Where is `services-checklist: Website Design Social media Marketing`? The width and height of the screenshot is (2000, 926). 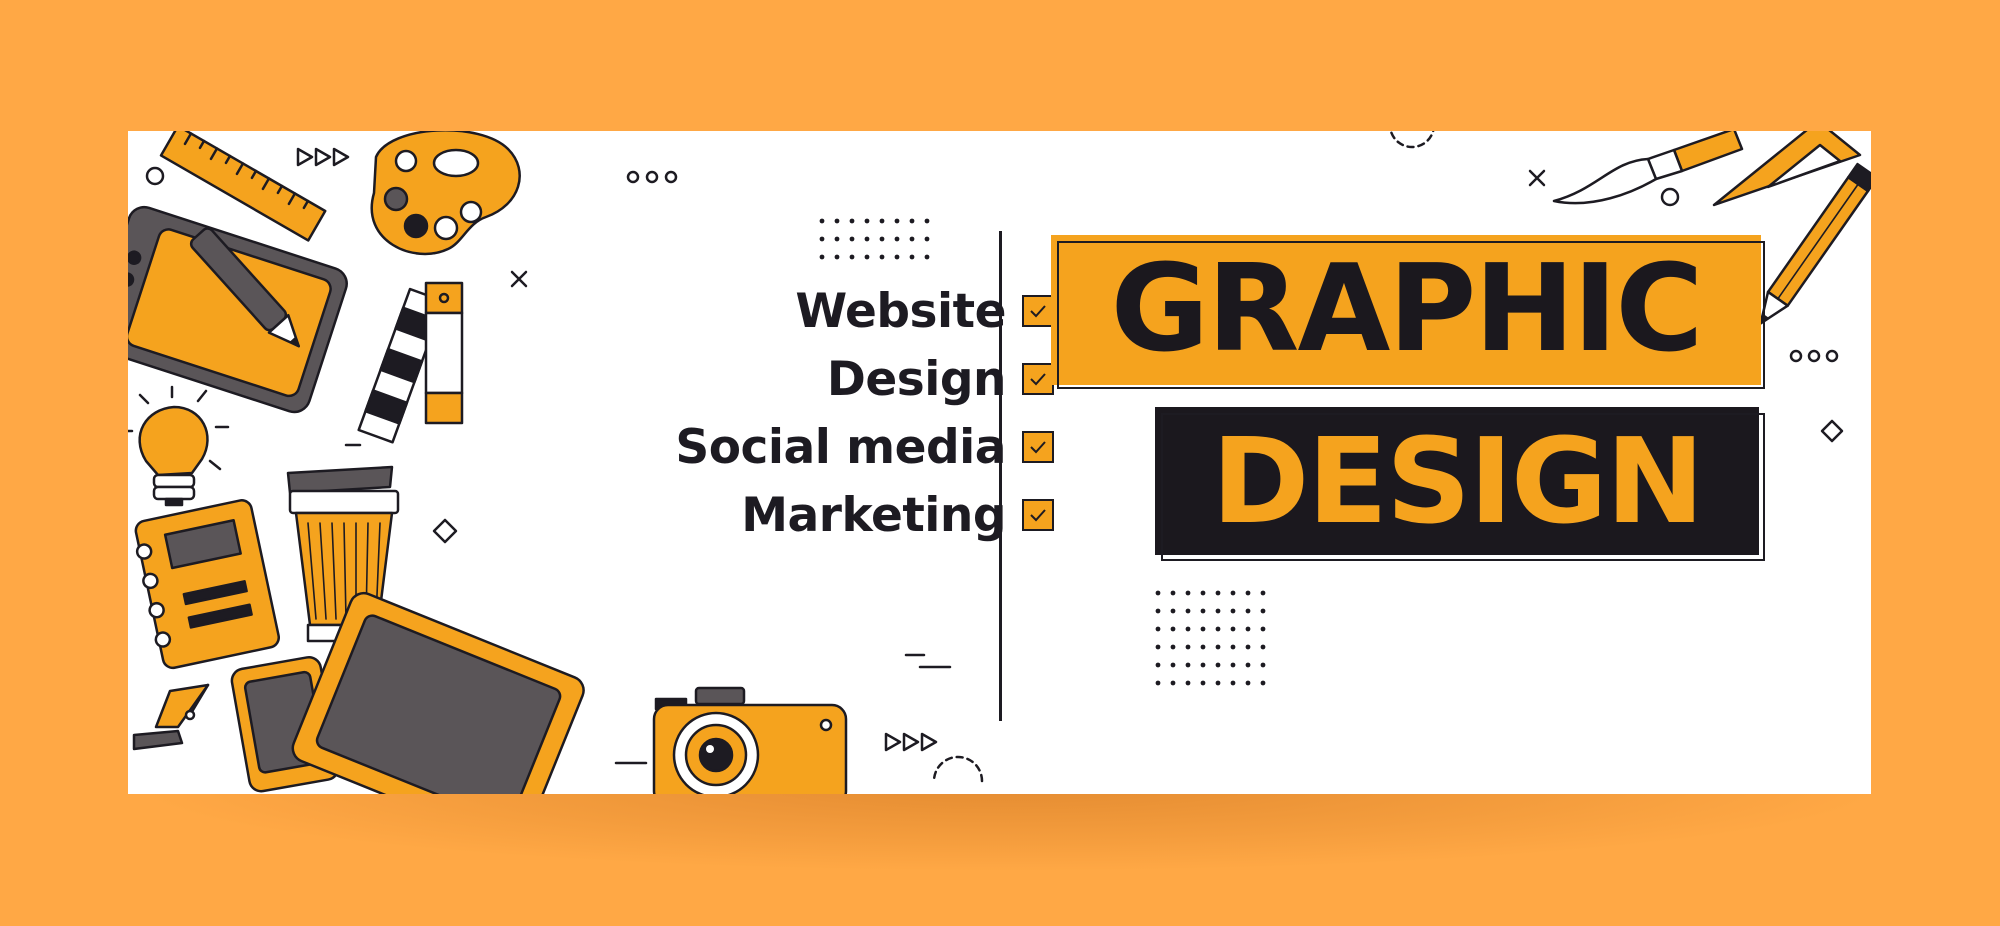 services-checklist: Website Design Social media Marketing is located at coordinates (771, 431).